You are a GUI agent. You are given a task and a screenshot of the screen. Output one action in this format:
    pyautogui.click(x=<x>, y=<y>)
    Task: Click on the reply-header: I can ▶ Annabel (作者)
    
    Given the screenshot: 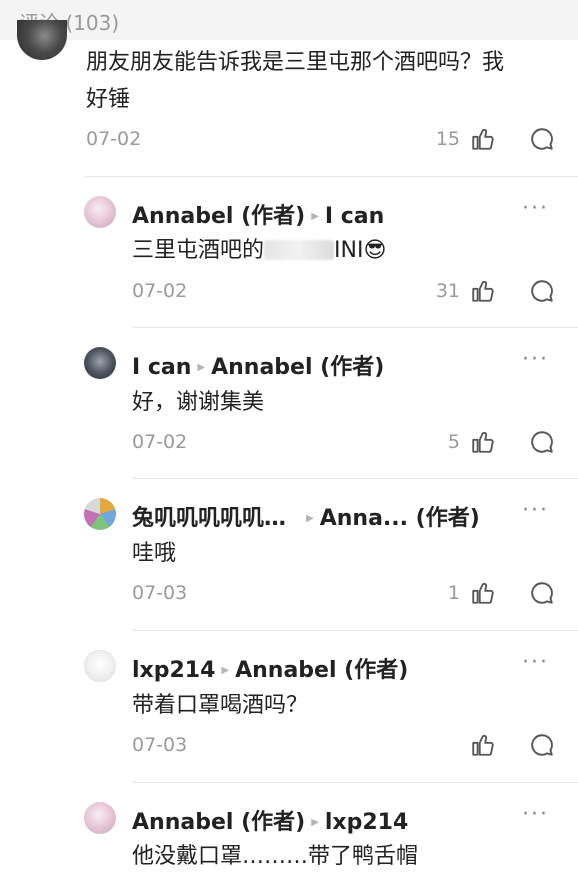 What is the action you would take?
    pyautogui.click(x=258, y=365)
    